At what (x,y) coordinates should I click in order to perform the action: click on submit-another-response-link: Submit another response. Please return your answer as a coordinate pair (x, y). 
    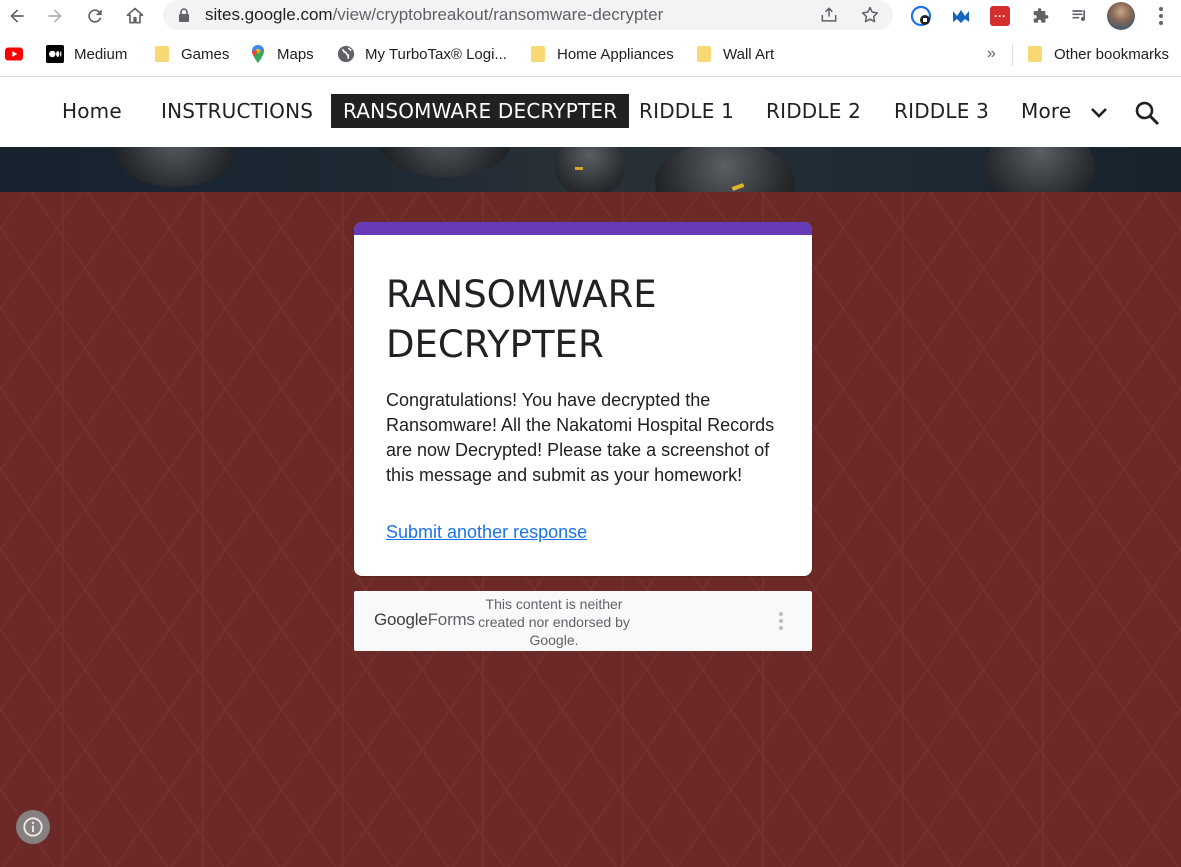
    Looking at the image, I should click on (486, 532).